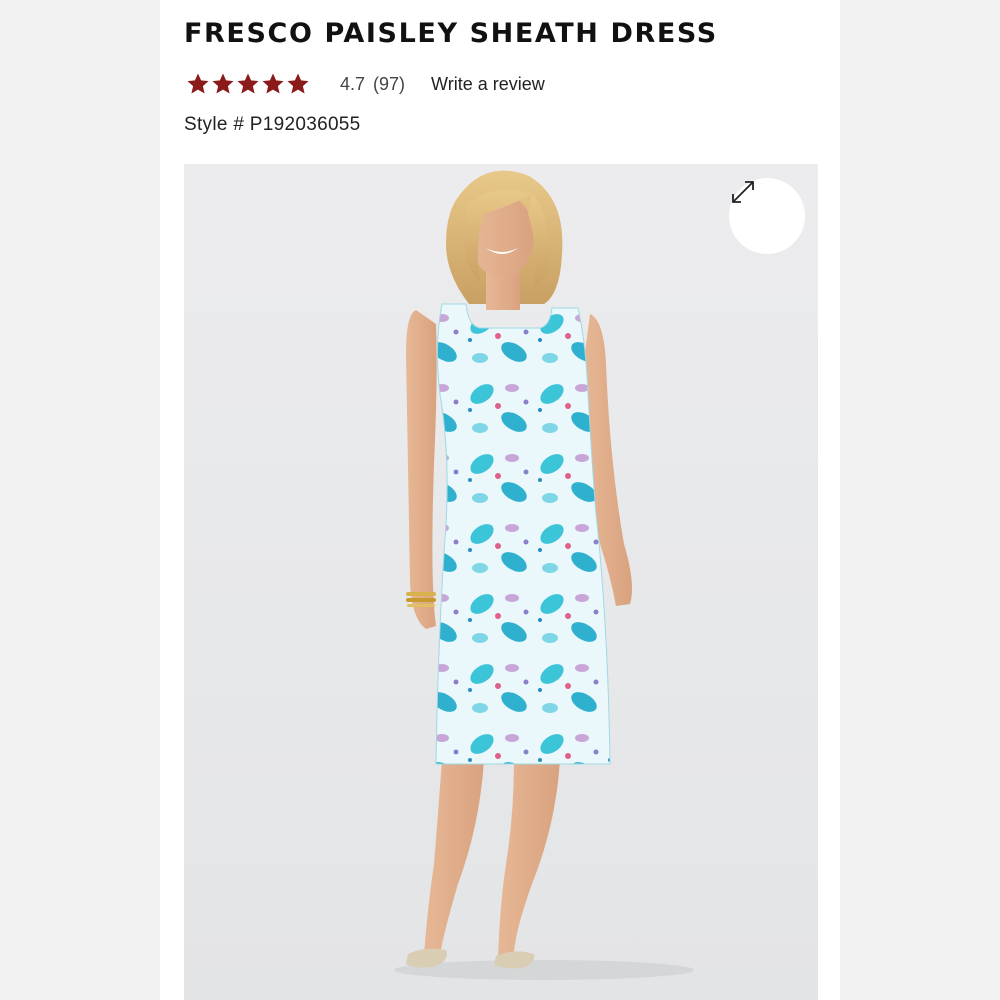 The image size is (1000, 1000). I want to click on expand-arrows-icon, so click(743, 192).